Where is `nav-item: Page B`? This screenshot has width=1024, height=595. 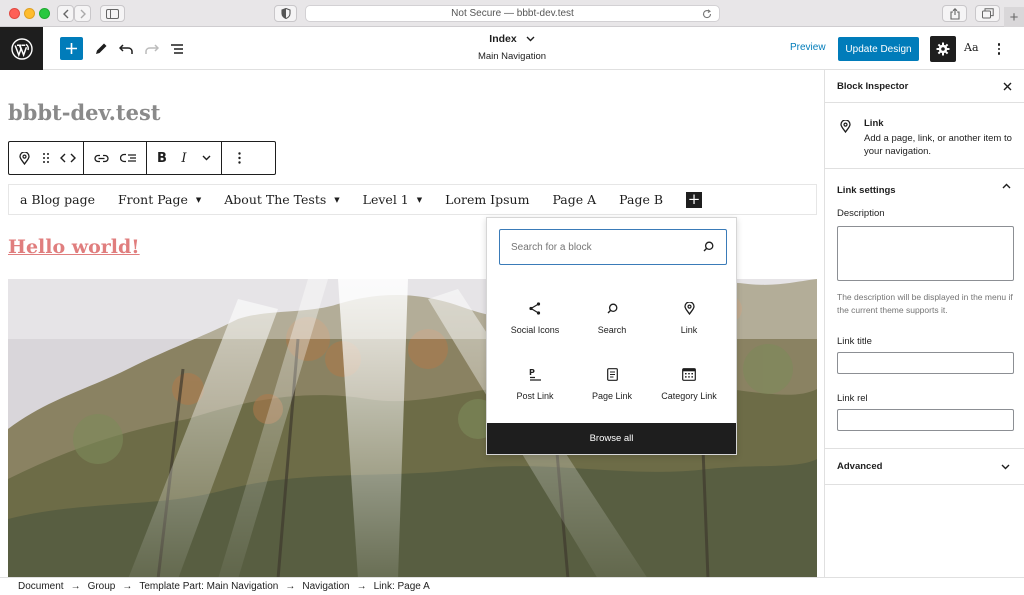 nav-item: Page B is located at coordinates (641, 199).